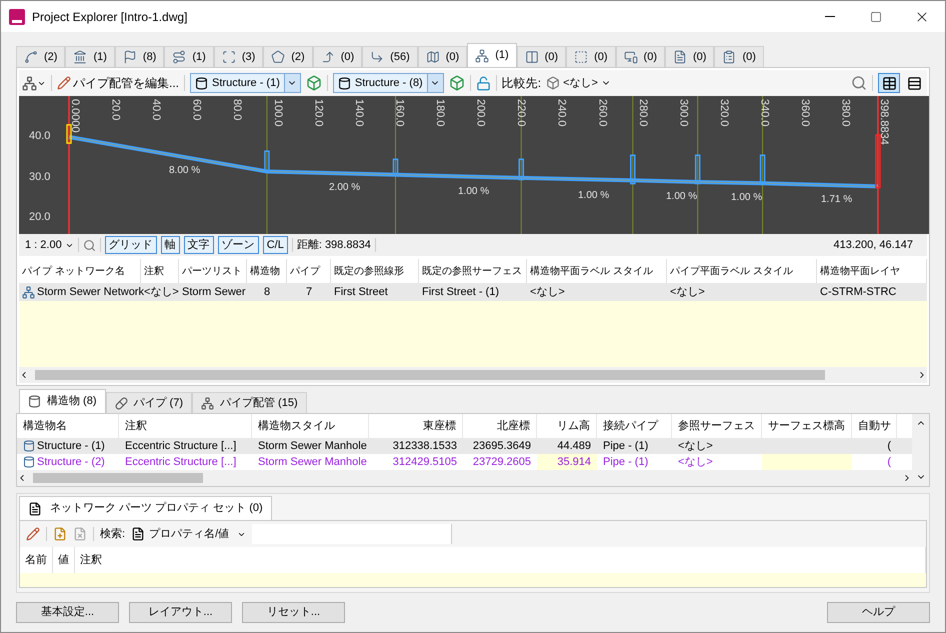 The height and width of the screenshot is (633, 946). What do you see at coordinates (130, 245) in the screenshot?
I see `toggle-button: グリッド` at bounding box center [130, 245].